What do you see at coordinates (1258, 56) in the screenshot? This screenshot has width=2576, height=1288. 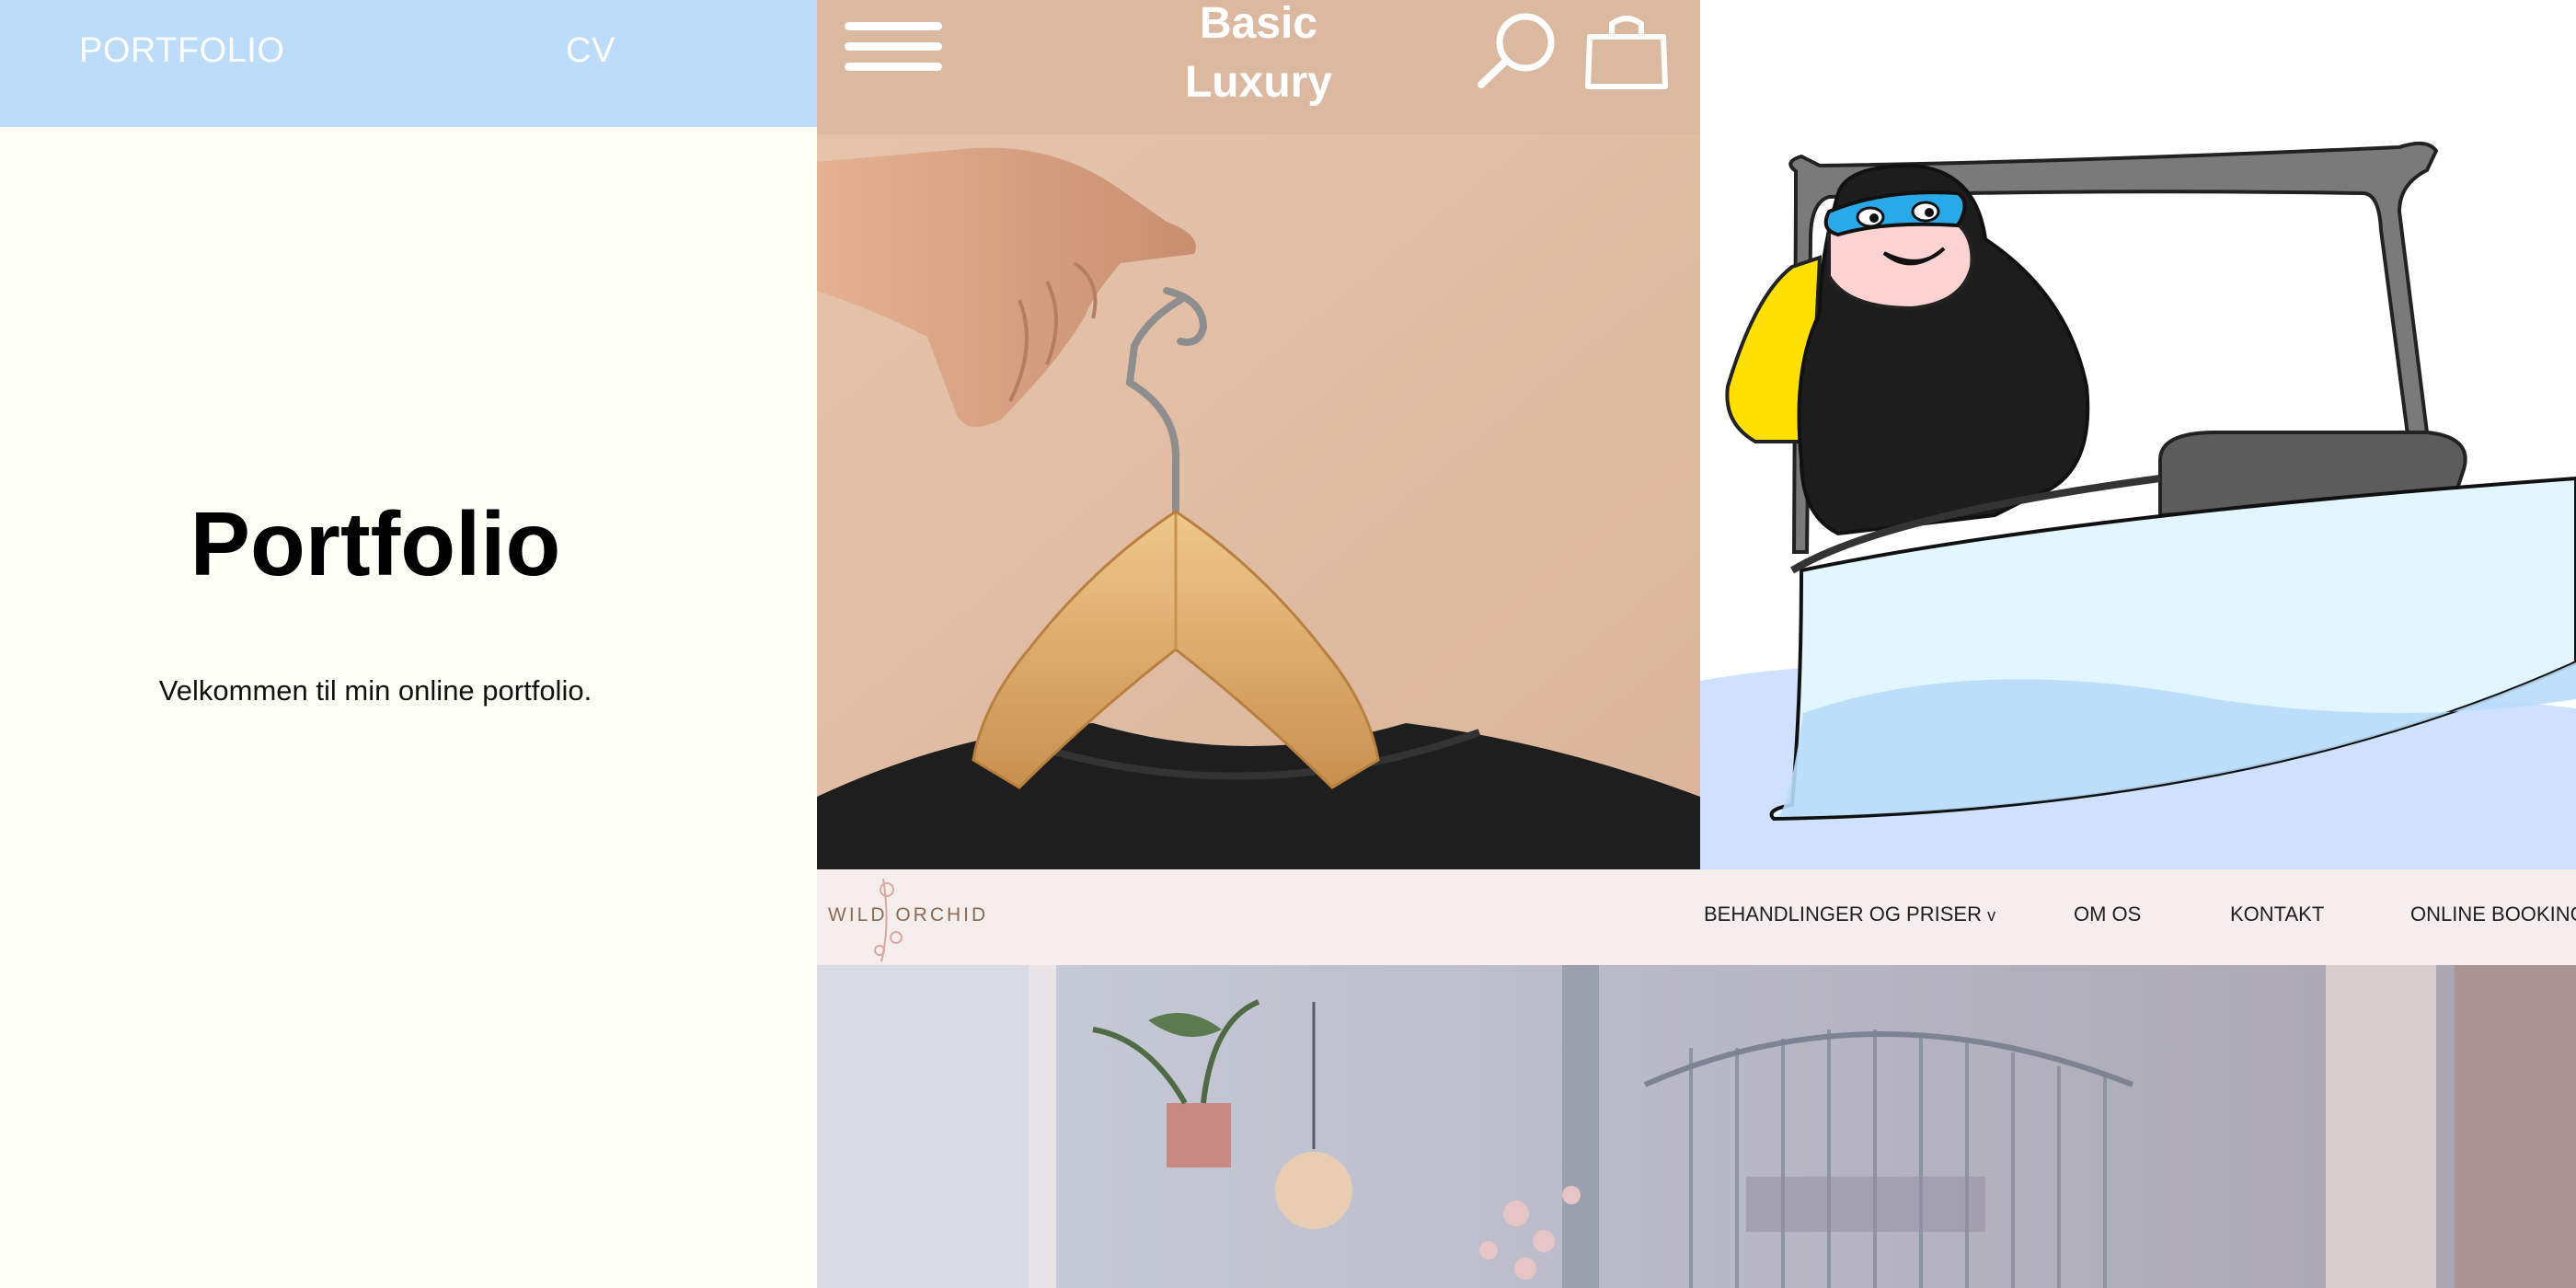 I see `shop-brand: Basic Luxury` at bounding box center [1258, 56].